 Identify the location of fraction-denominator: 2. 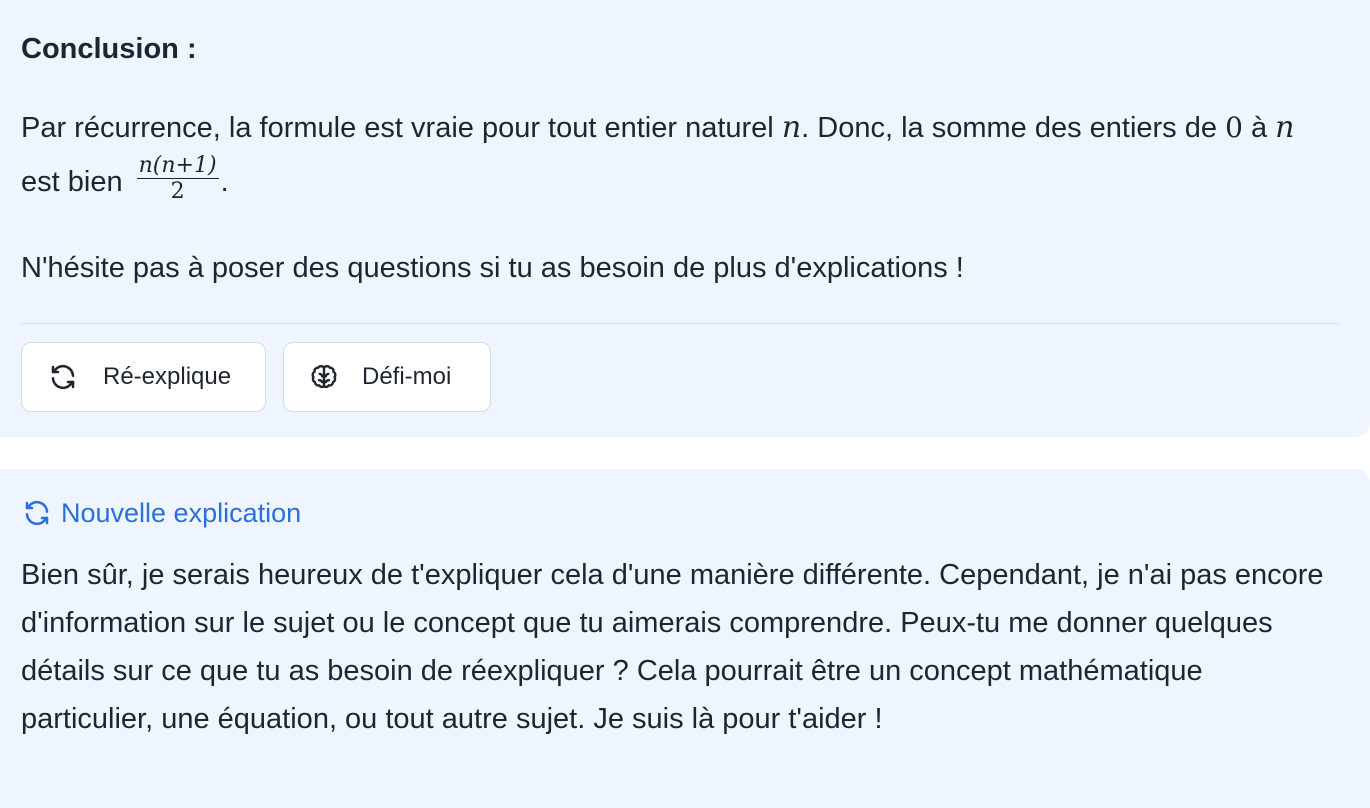
(177, 191).